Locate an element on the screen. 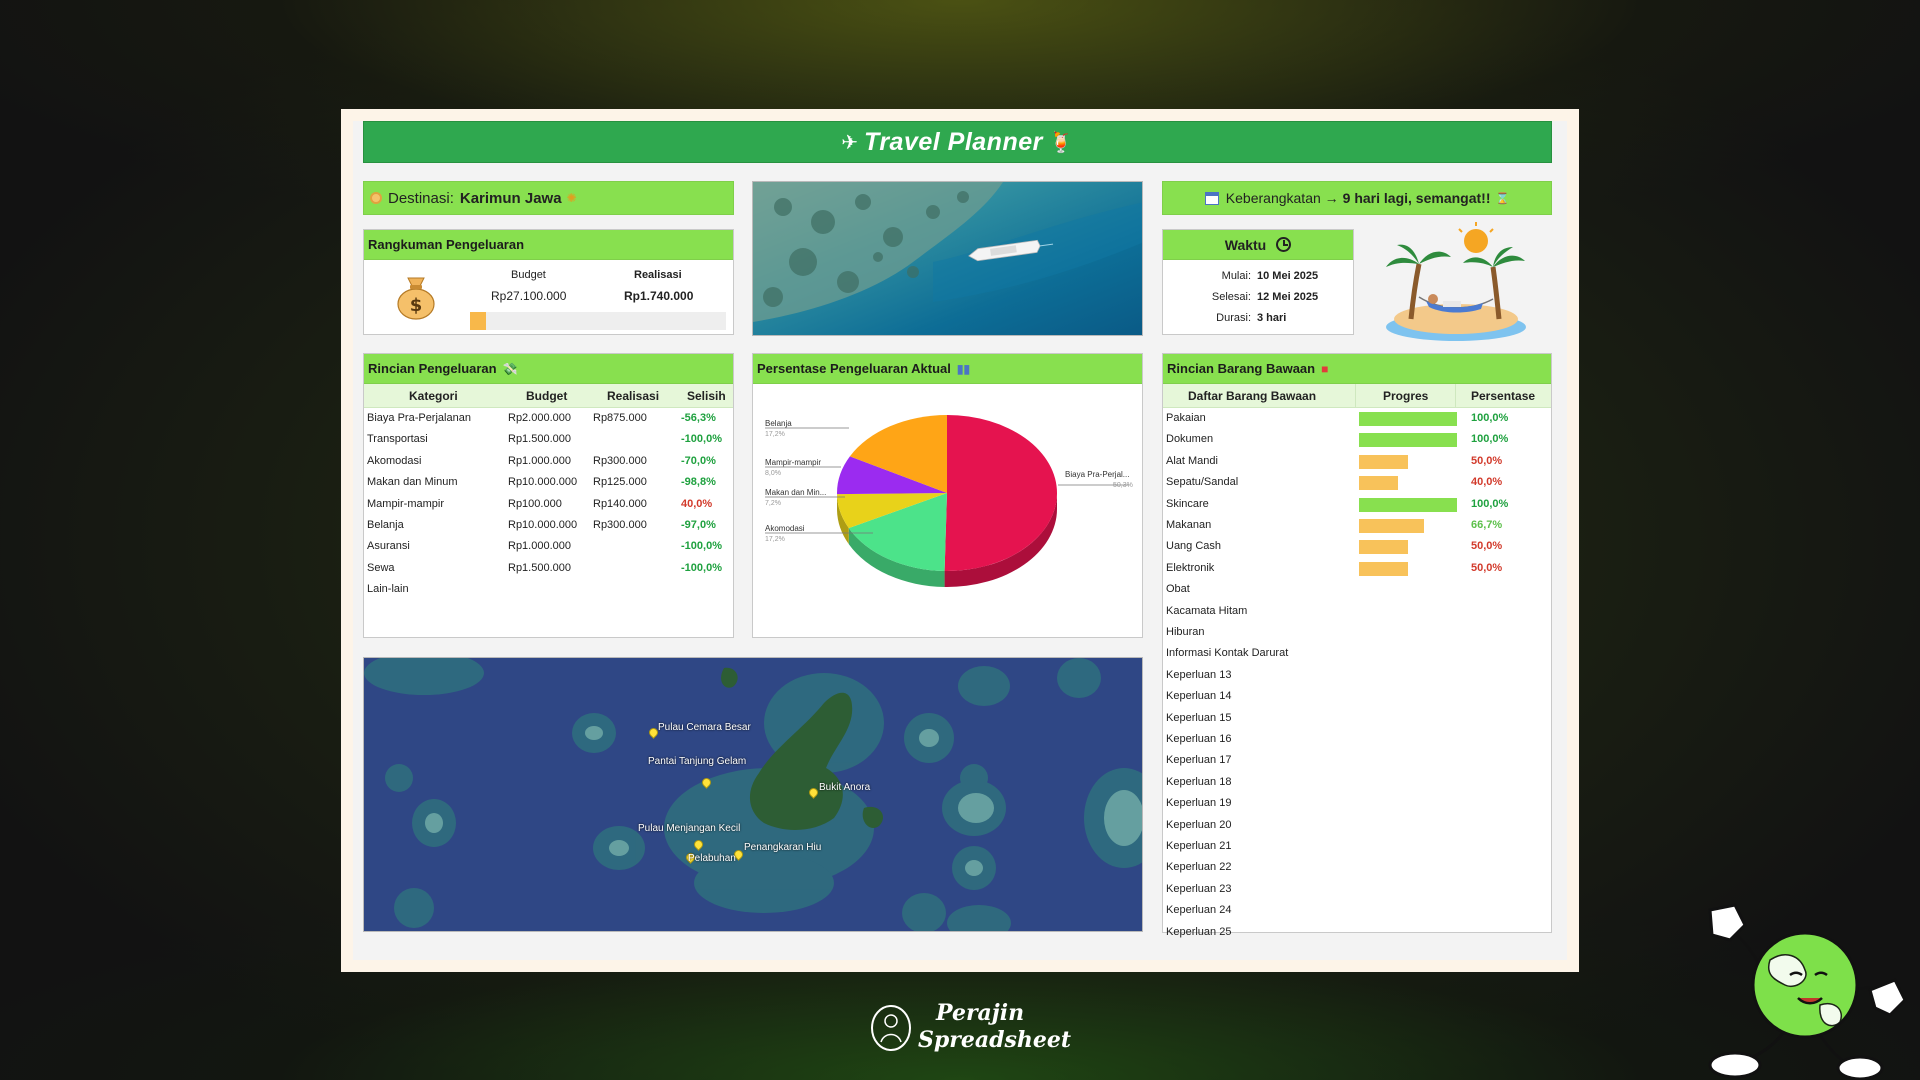  table-row: Akomodasi Rp1.000.000 Rp300.000 -70,0% is located at coordinates (548, 462).